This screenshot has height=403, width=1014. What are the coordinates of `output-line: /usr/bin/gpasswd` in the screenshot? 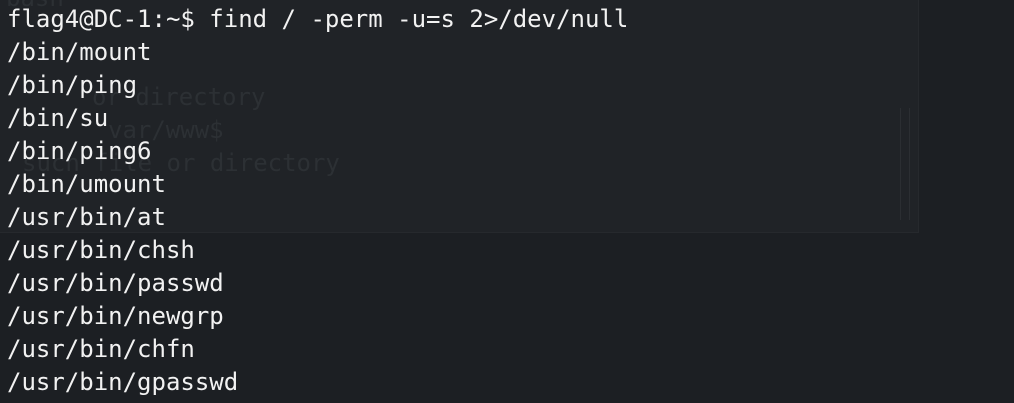 It's located at (123, 382).